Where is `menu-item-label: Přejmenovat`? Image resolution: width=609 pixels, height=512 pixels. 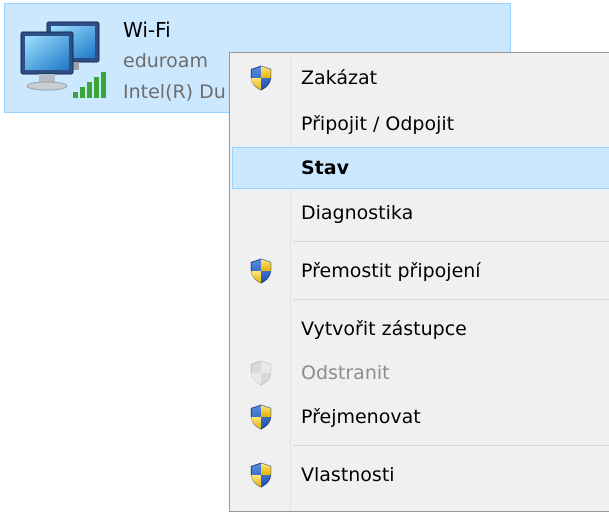 menu-item-label: Přejmenovat is located at coordinates (361, 417).